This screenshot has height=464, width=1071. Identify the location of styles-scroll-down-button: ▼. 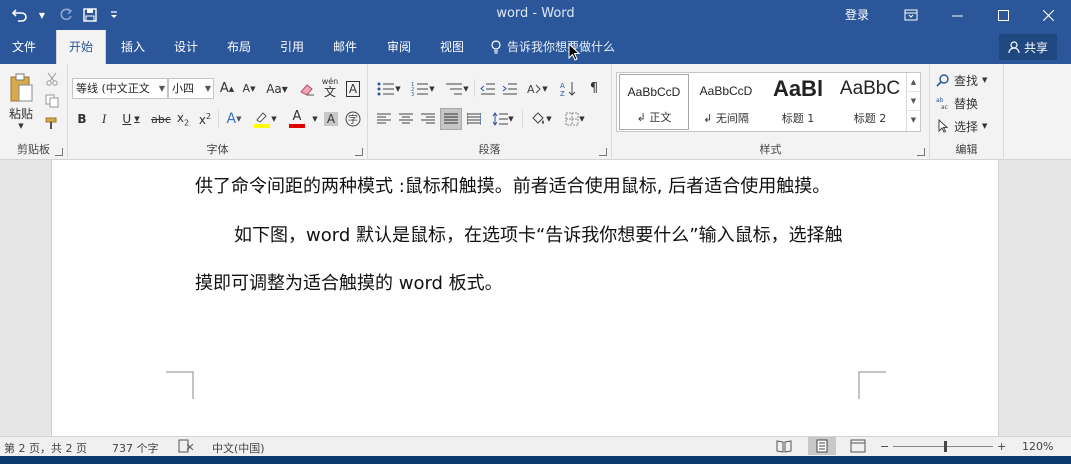
(913, 101).